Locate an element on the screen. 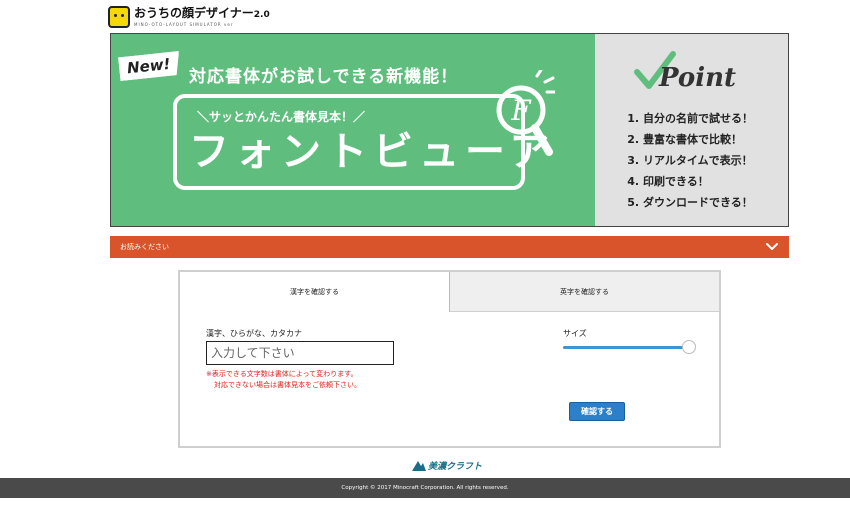  text-input is located at coordinates (300, 353).